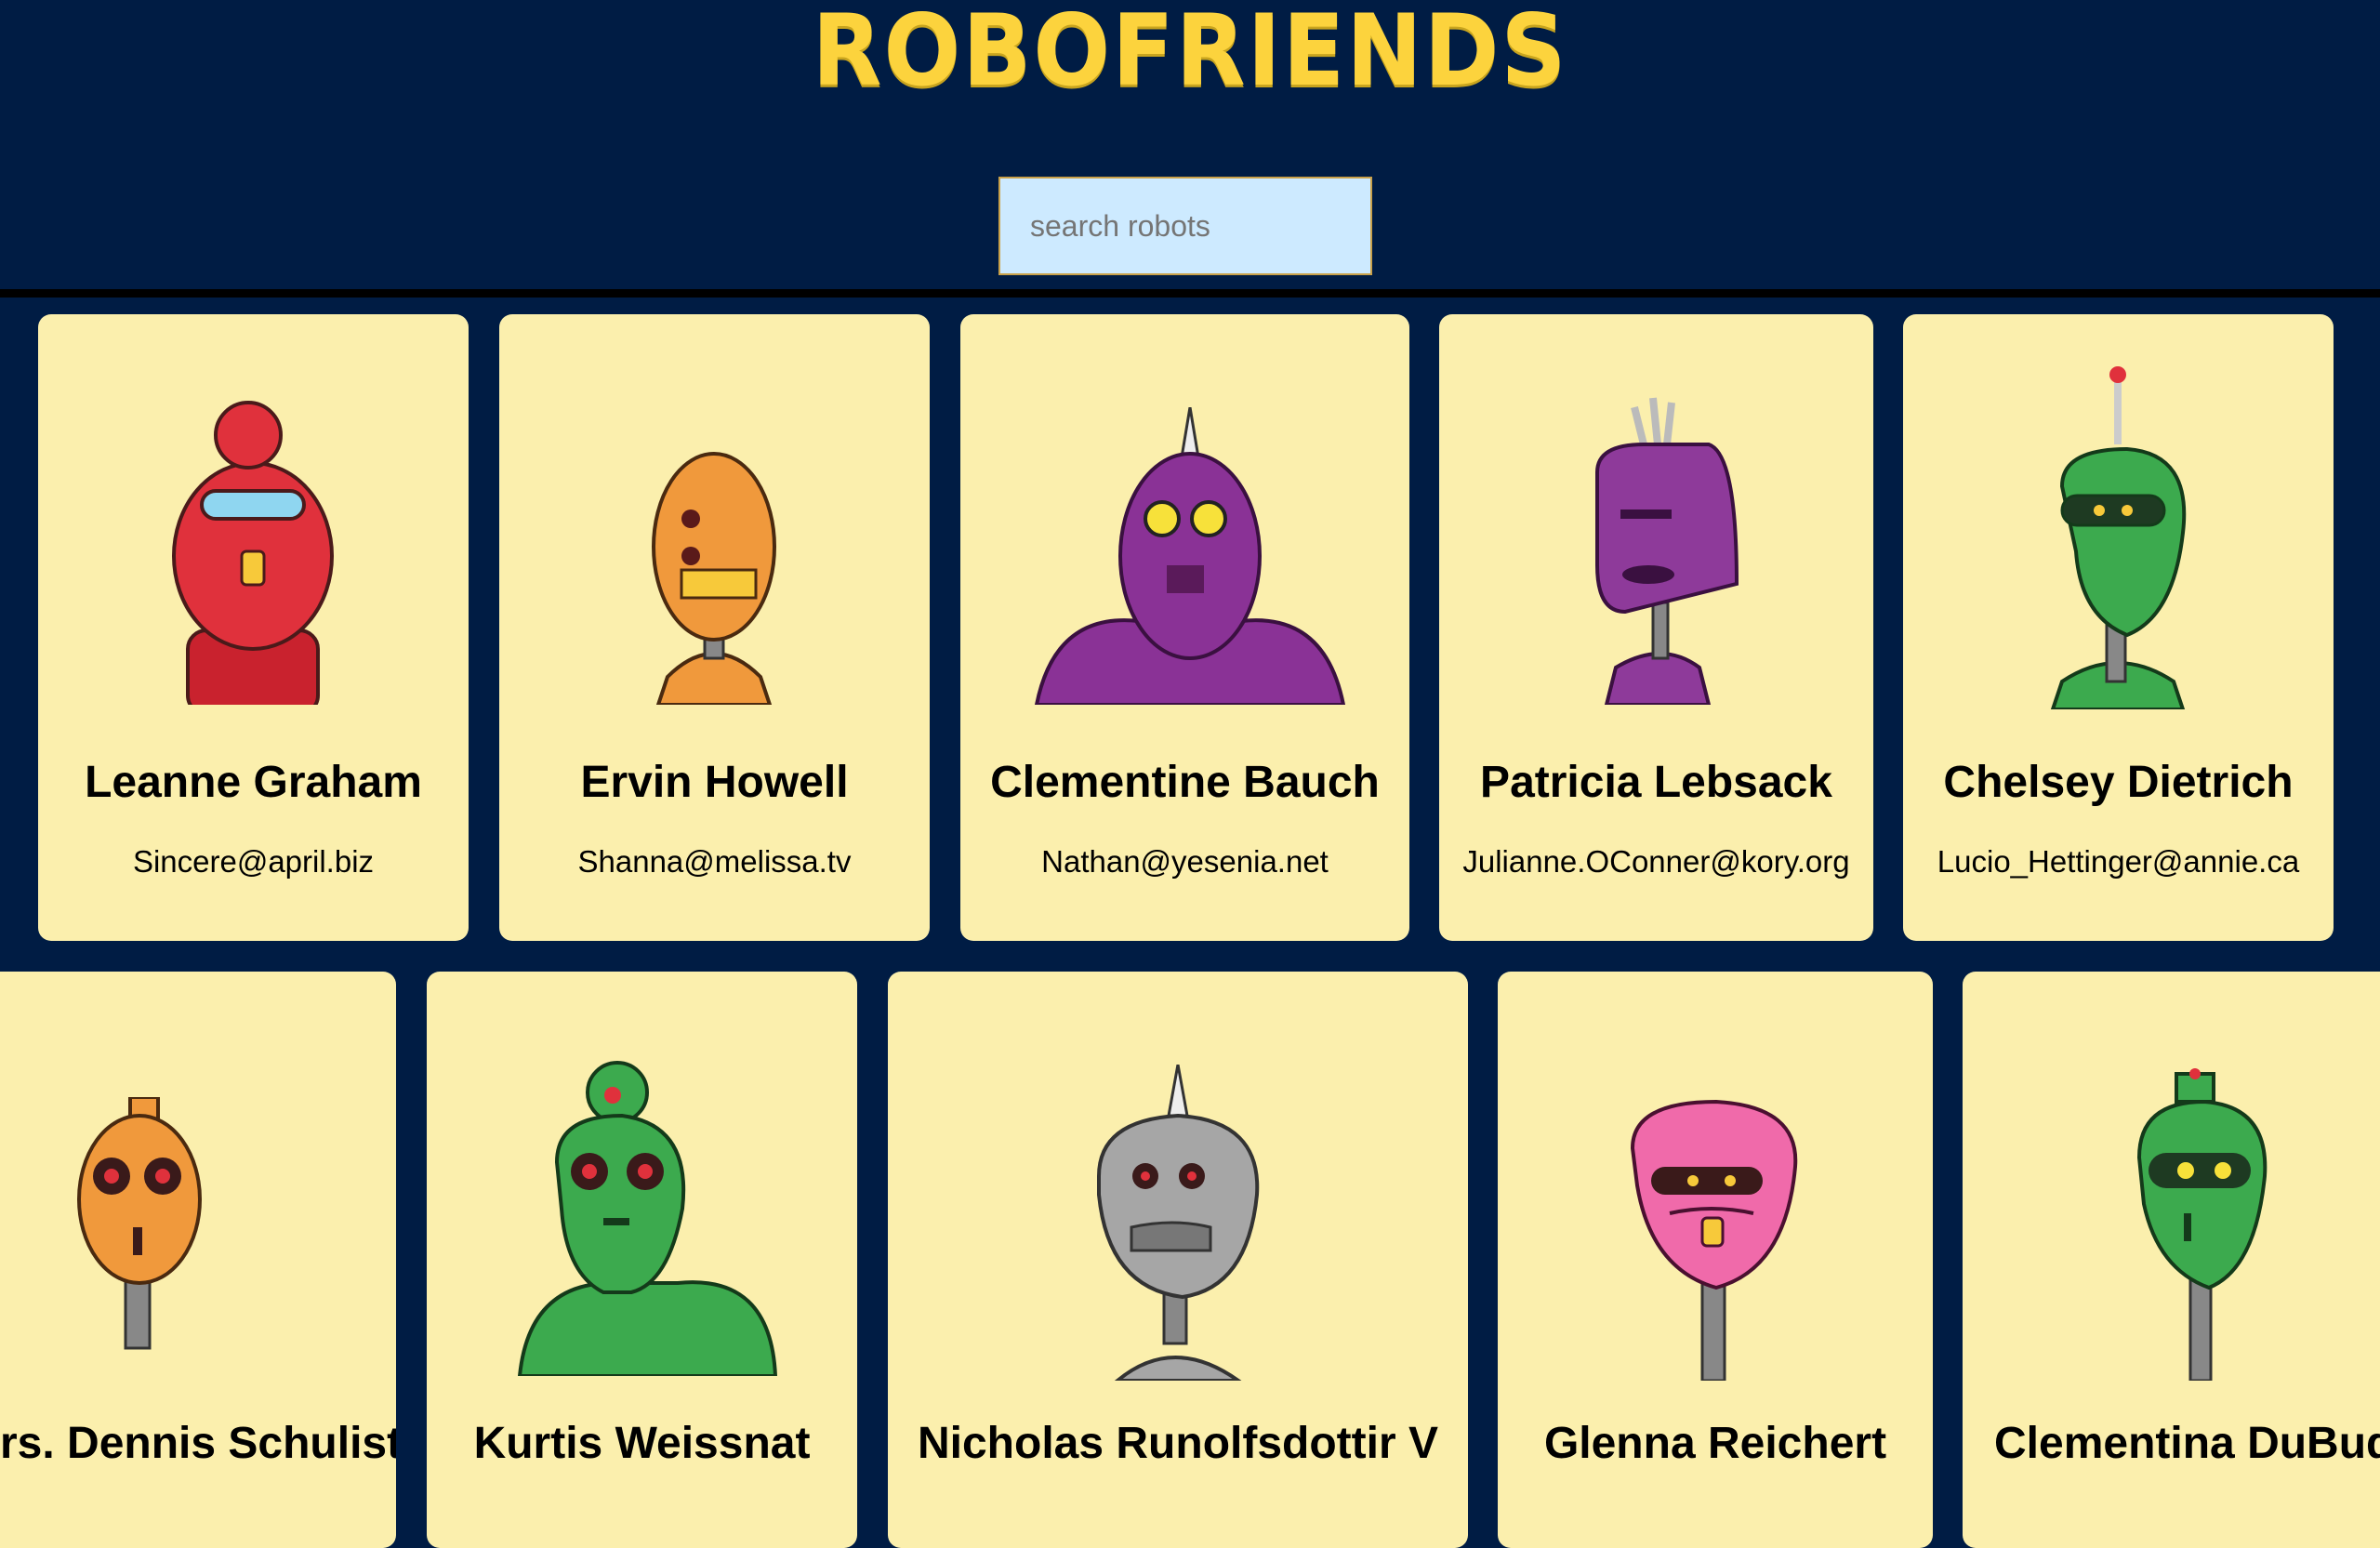 The width and height of the screenshot is (2380, 1548). Describe the element at coordinates (1656, 782) in the screenshot. I see `robot-name: Patricia Lebsack` at that location.